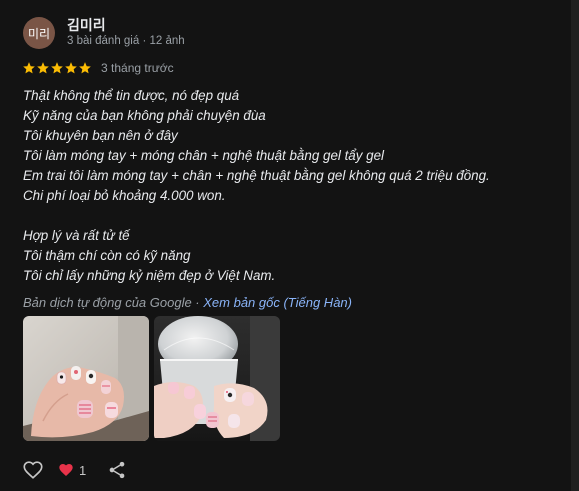 This screenshot has width=579, height=491. I want to click on loved-count-group: 1, so click(72, 470).